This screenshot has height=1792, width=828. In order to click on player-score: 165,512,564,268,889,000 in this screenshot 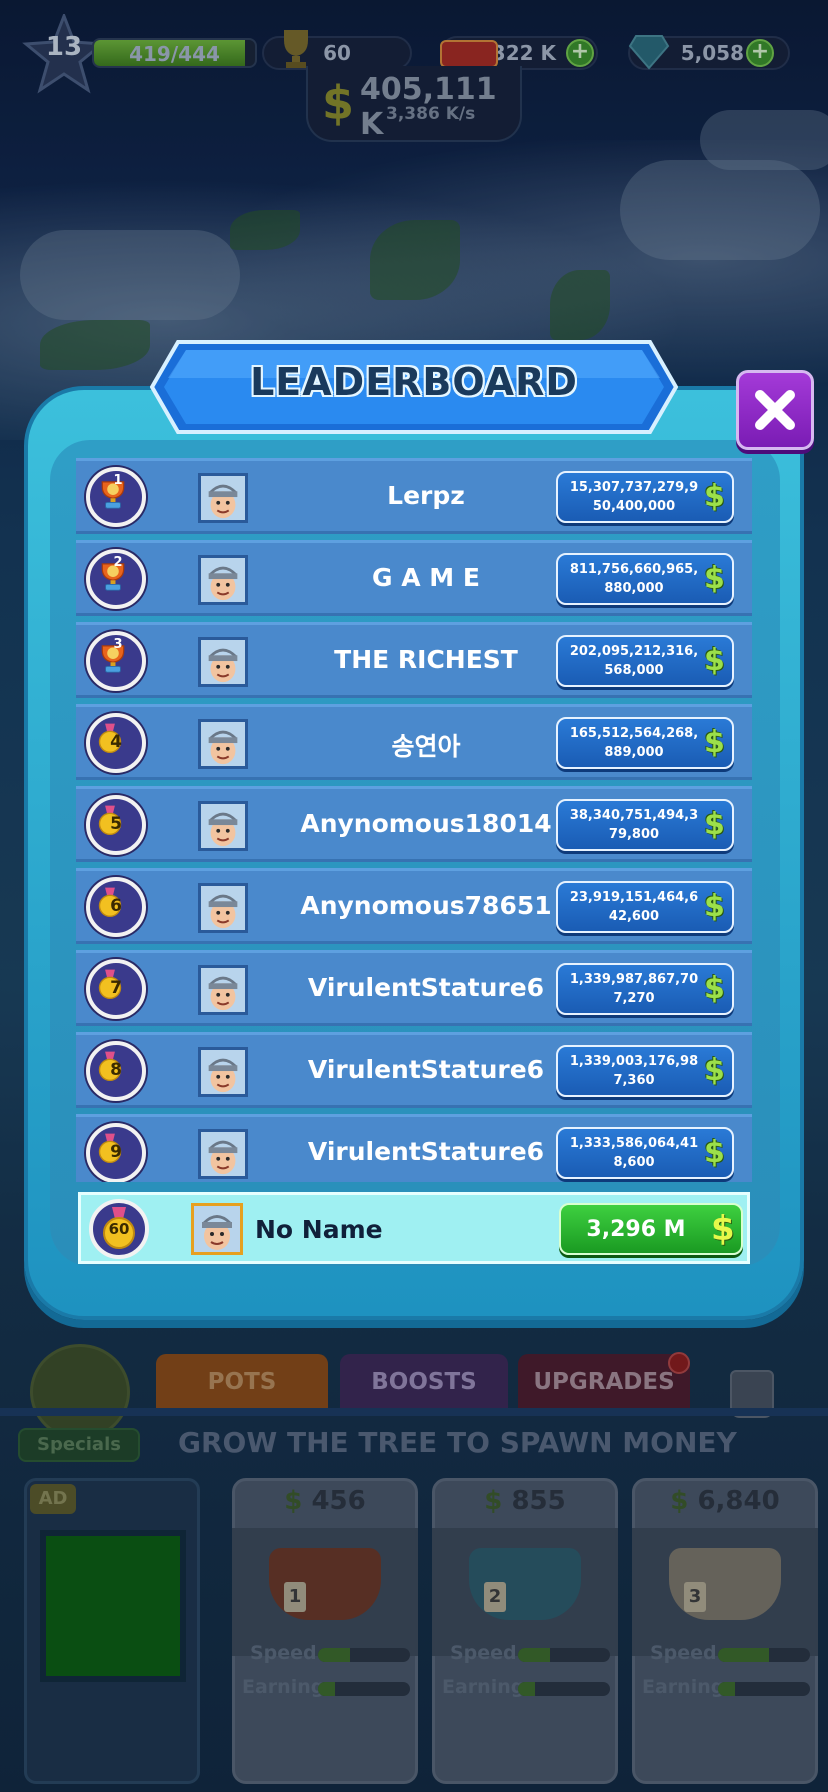, I will do `click(634, 743)`.